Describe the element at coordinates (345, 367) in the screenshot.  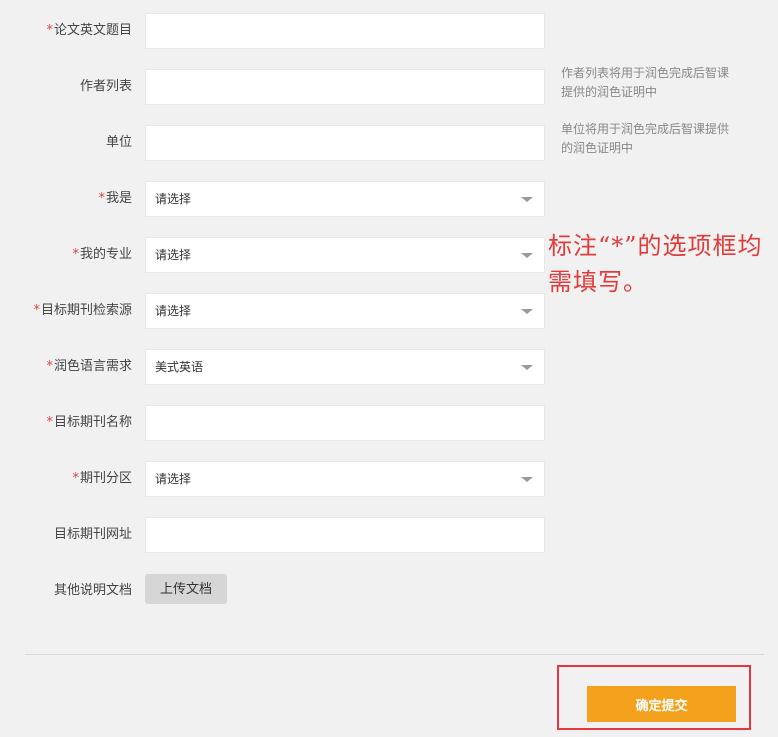
I see `language-select: 美式英语` at that location.